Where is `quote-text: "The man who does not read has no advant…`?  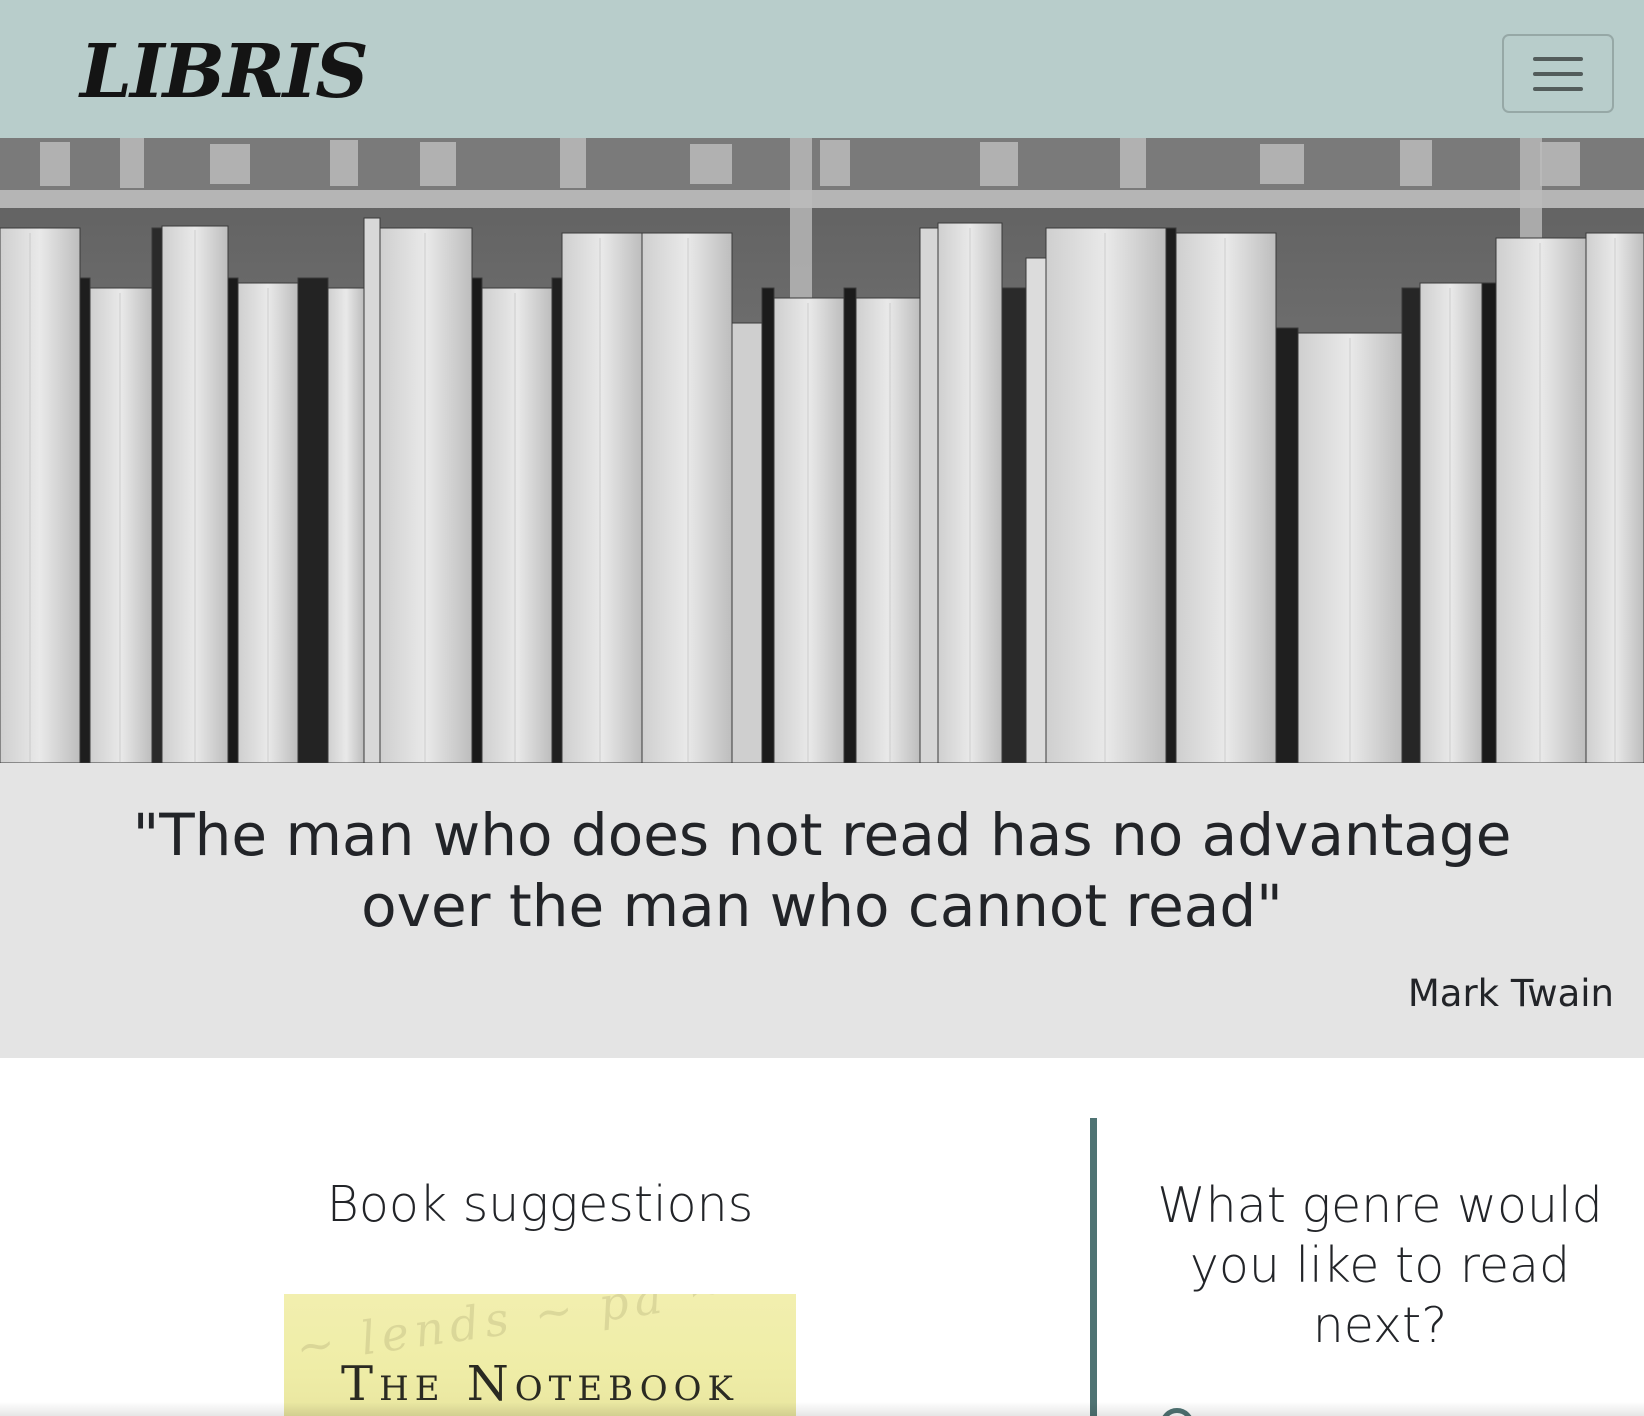
quote-text: "The man who does not read has no advant… is located at coordinates (822, 870).